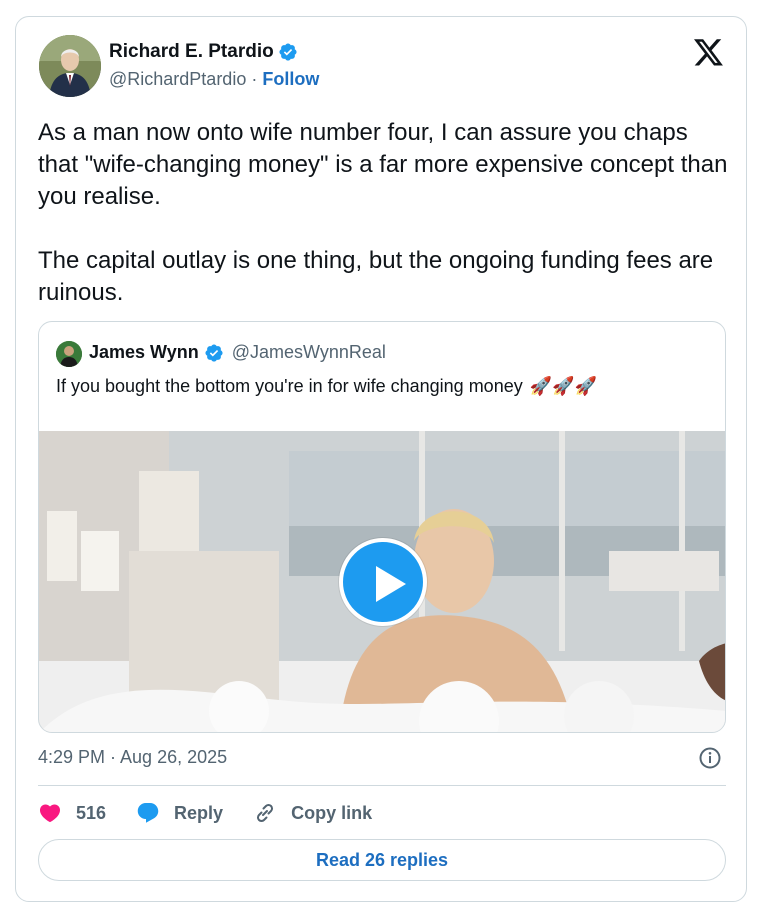 The width and height of the screenshot is (762, 918). What do you see at coordinates (332, 812) in the screenshot?
I see `copy-link-label: Copy link` at bounding box center [332, 812].